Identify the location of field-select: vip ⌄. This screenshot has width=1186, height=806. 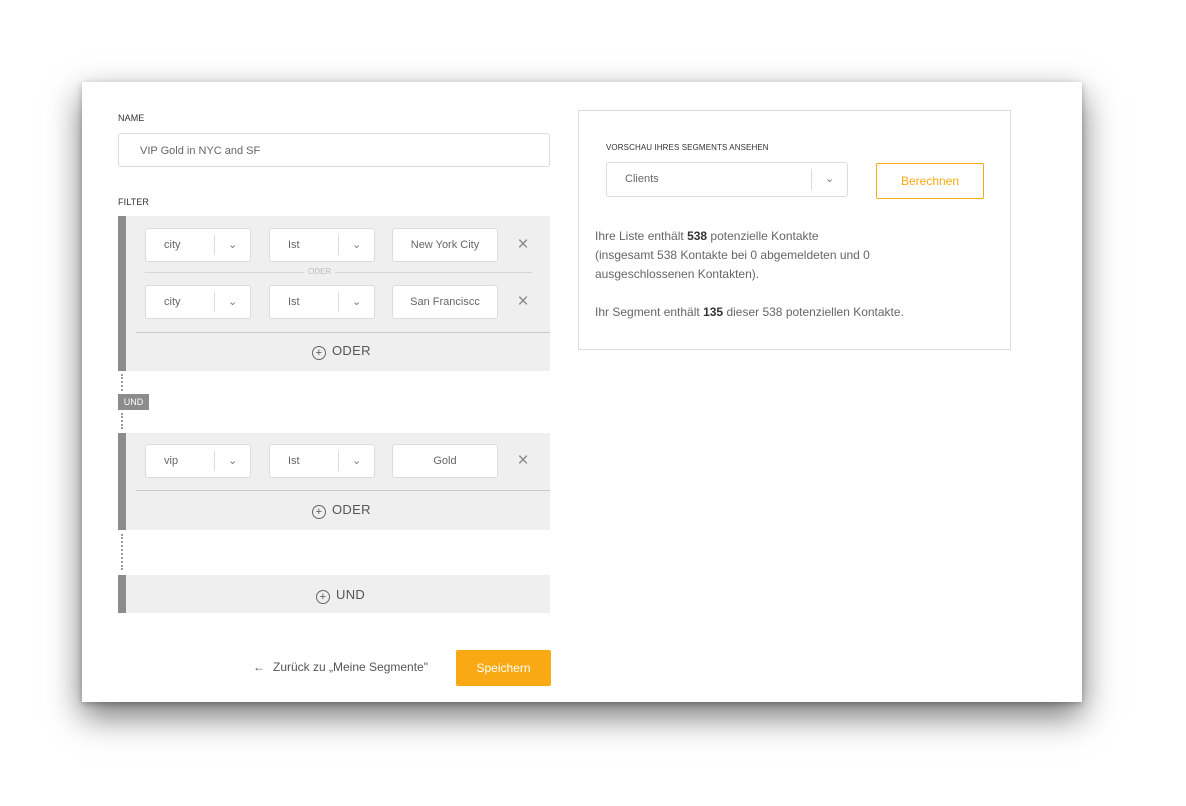
(198, 461).